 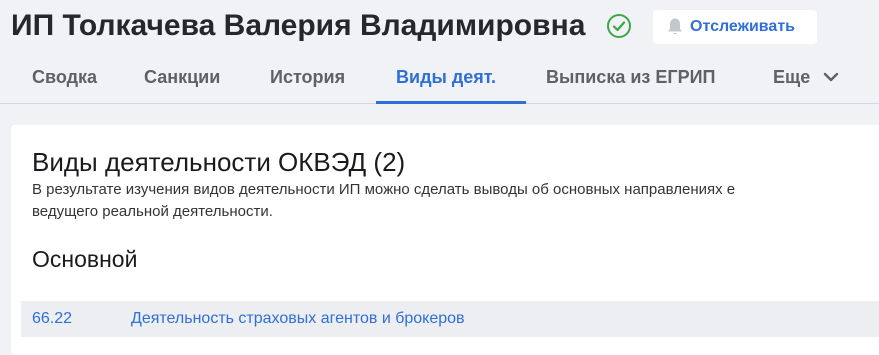 What do you see at coordinates (298, 25) in the screenshot?
I see `page-title: ИП Толкачева Валерия Владимировна` at bounding box center [298, 25].